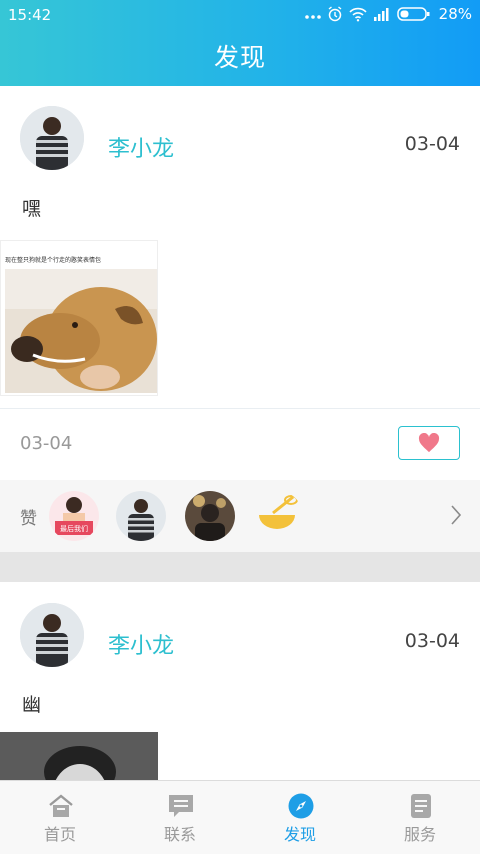  Describe the element at coordinates (381, 14) in the screenshot. I see `signal-icon` at that location.